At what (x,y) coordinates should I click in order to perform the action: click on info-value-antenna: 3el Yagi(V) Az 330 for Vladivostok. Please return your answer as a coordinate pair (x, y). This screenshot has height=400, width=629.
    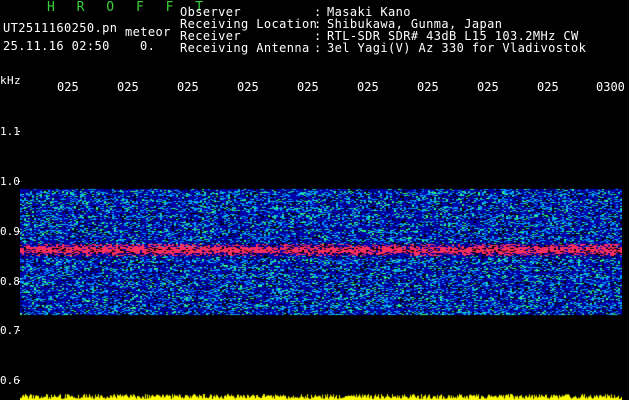
    Looking at the image, I should click on (457, 48).